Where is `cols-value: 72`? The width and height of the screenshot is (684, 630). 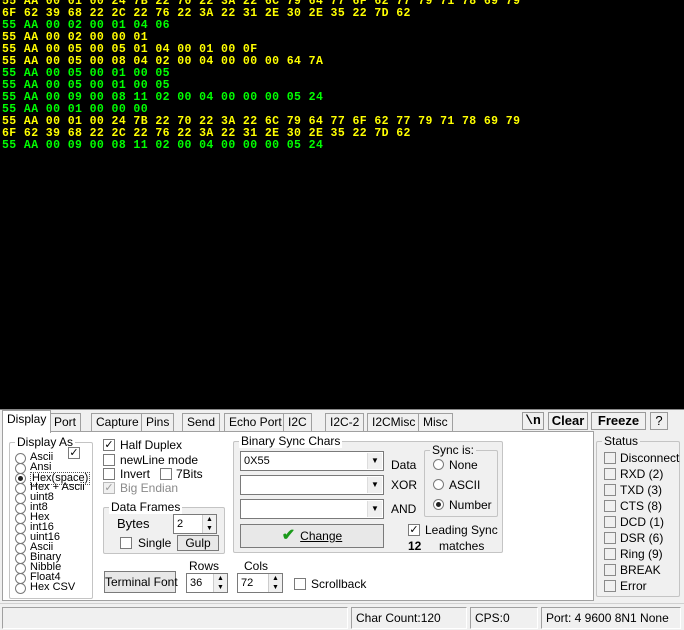 cols-value: 72 is located at coordinates (247, 583).